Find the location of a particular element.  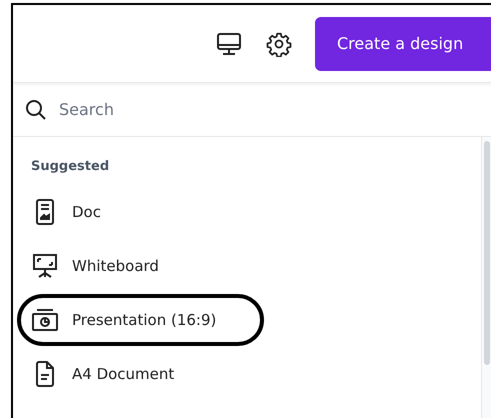

search-icon is located at coordinates (36, 109).